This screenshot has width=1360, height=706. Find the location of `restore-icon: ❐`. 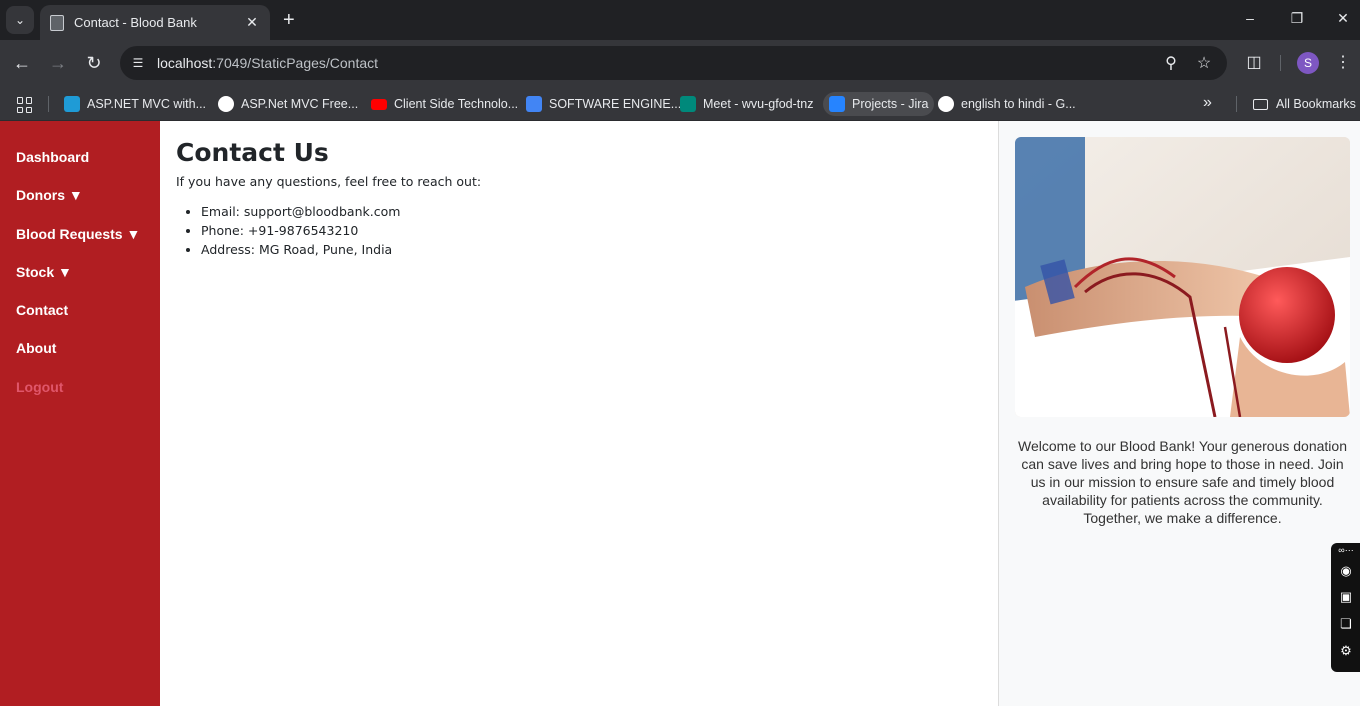

restore-icon: ❐ is located at coordinates (1297, 18).